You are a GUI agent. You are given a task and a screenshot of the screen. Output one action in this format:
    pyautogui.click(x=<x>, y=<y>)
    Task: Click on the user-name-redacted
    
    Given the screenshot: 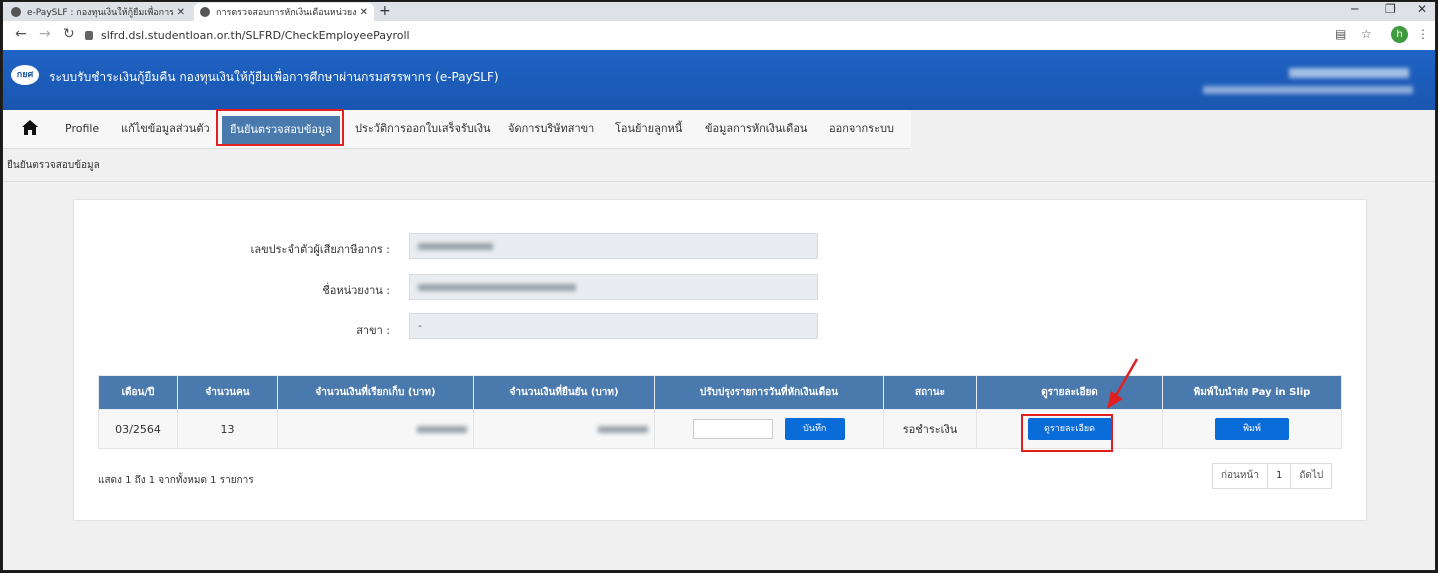 What is the action you would take?
    pyautogui.click(x=1349, y=73)
    